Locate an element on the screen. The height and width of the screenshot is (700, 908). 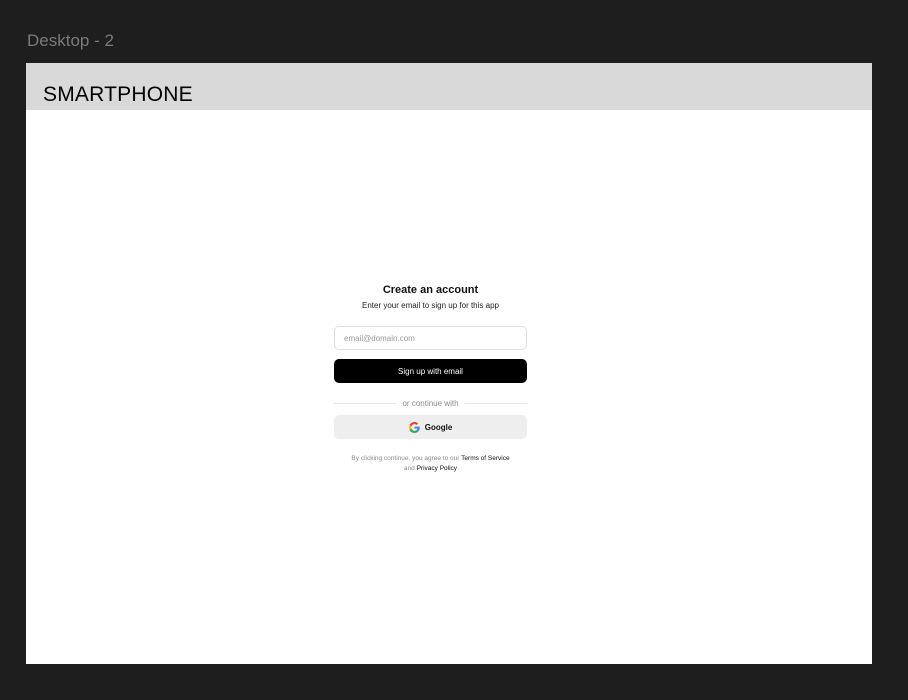
google-button-label: Google is located at coordinates (438, 427).